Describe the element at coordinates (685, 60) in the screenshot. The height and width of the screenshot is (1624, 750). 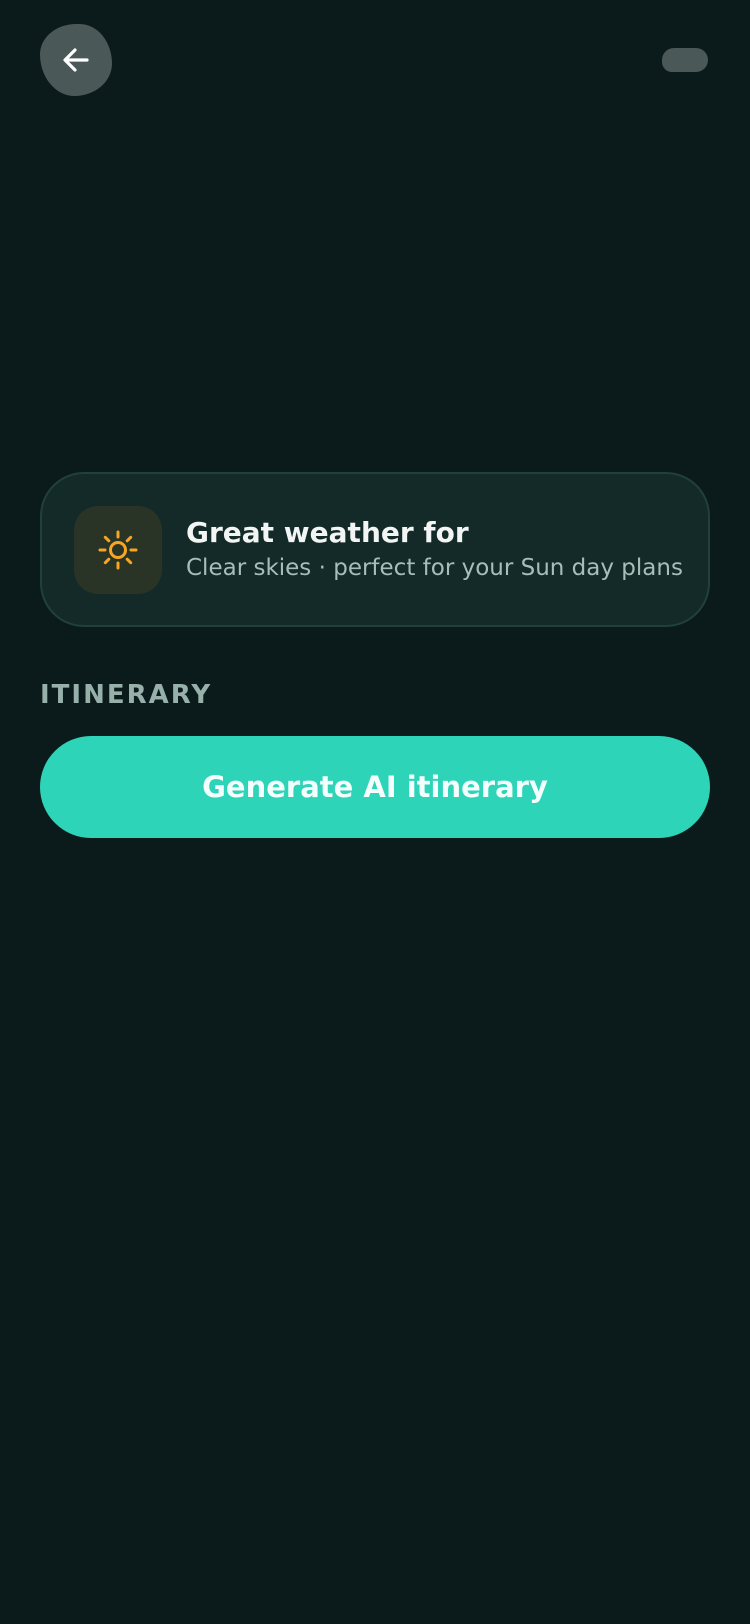
I see `header-pill` at that location.